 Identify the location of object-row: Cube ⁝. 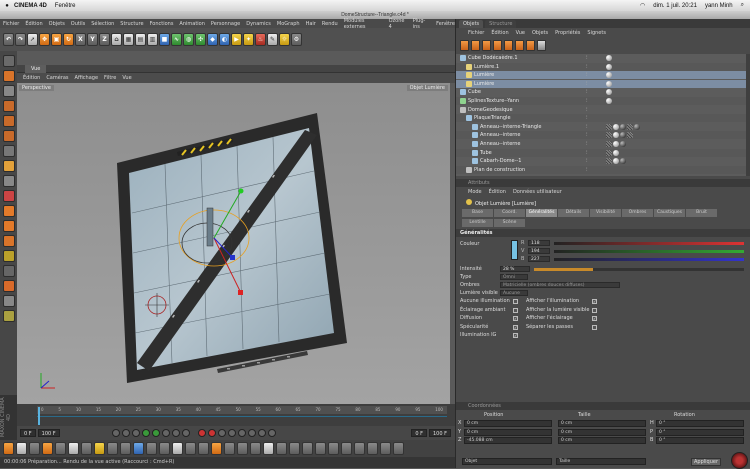
(601, 92).